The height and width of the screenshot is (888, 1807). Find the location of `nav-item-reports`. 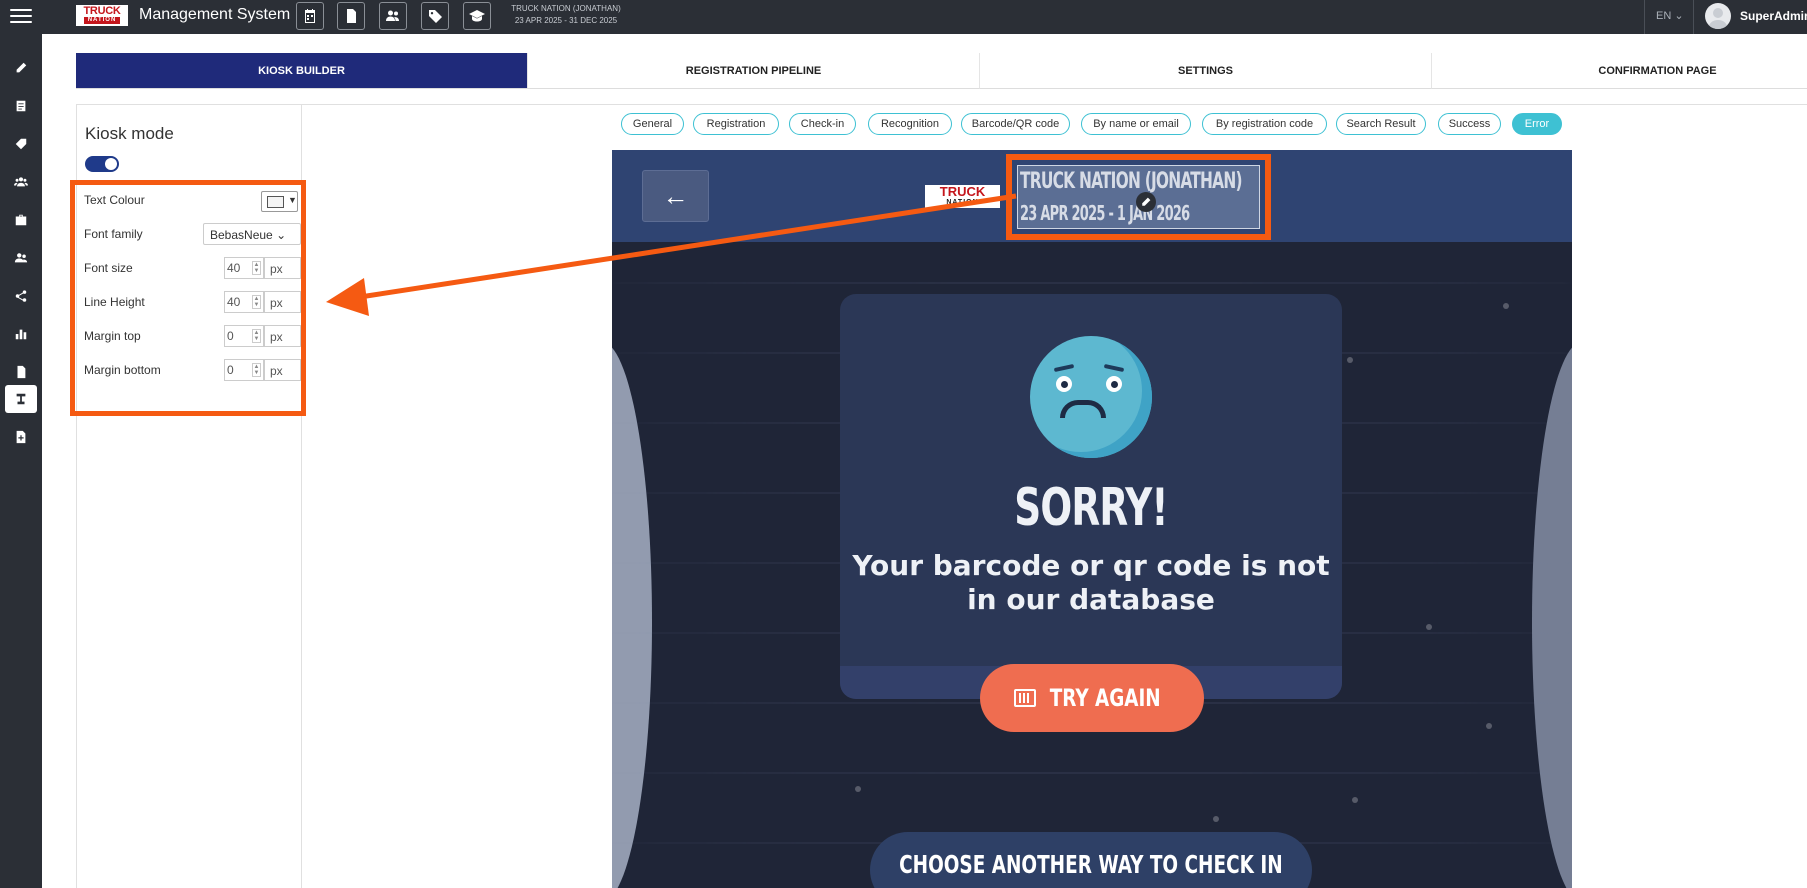

nav-item-reports is located at coordinates (21, 334).